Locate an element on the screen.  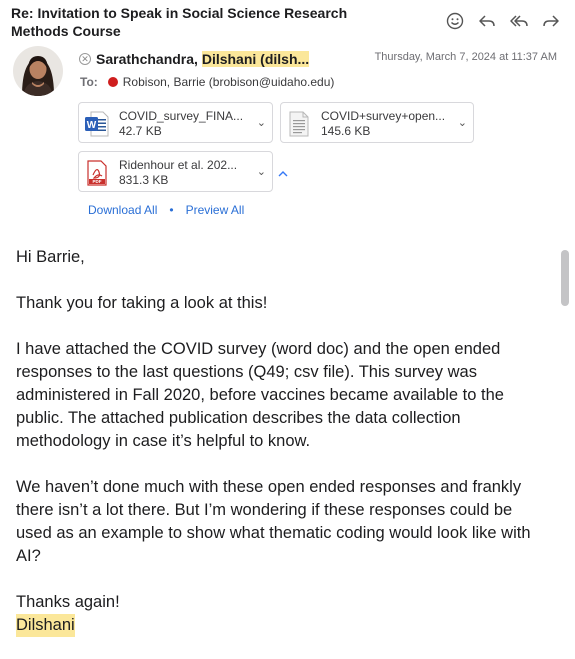
chevron-up-icon is located at coordinates (283, 174).